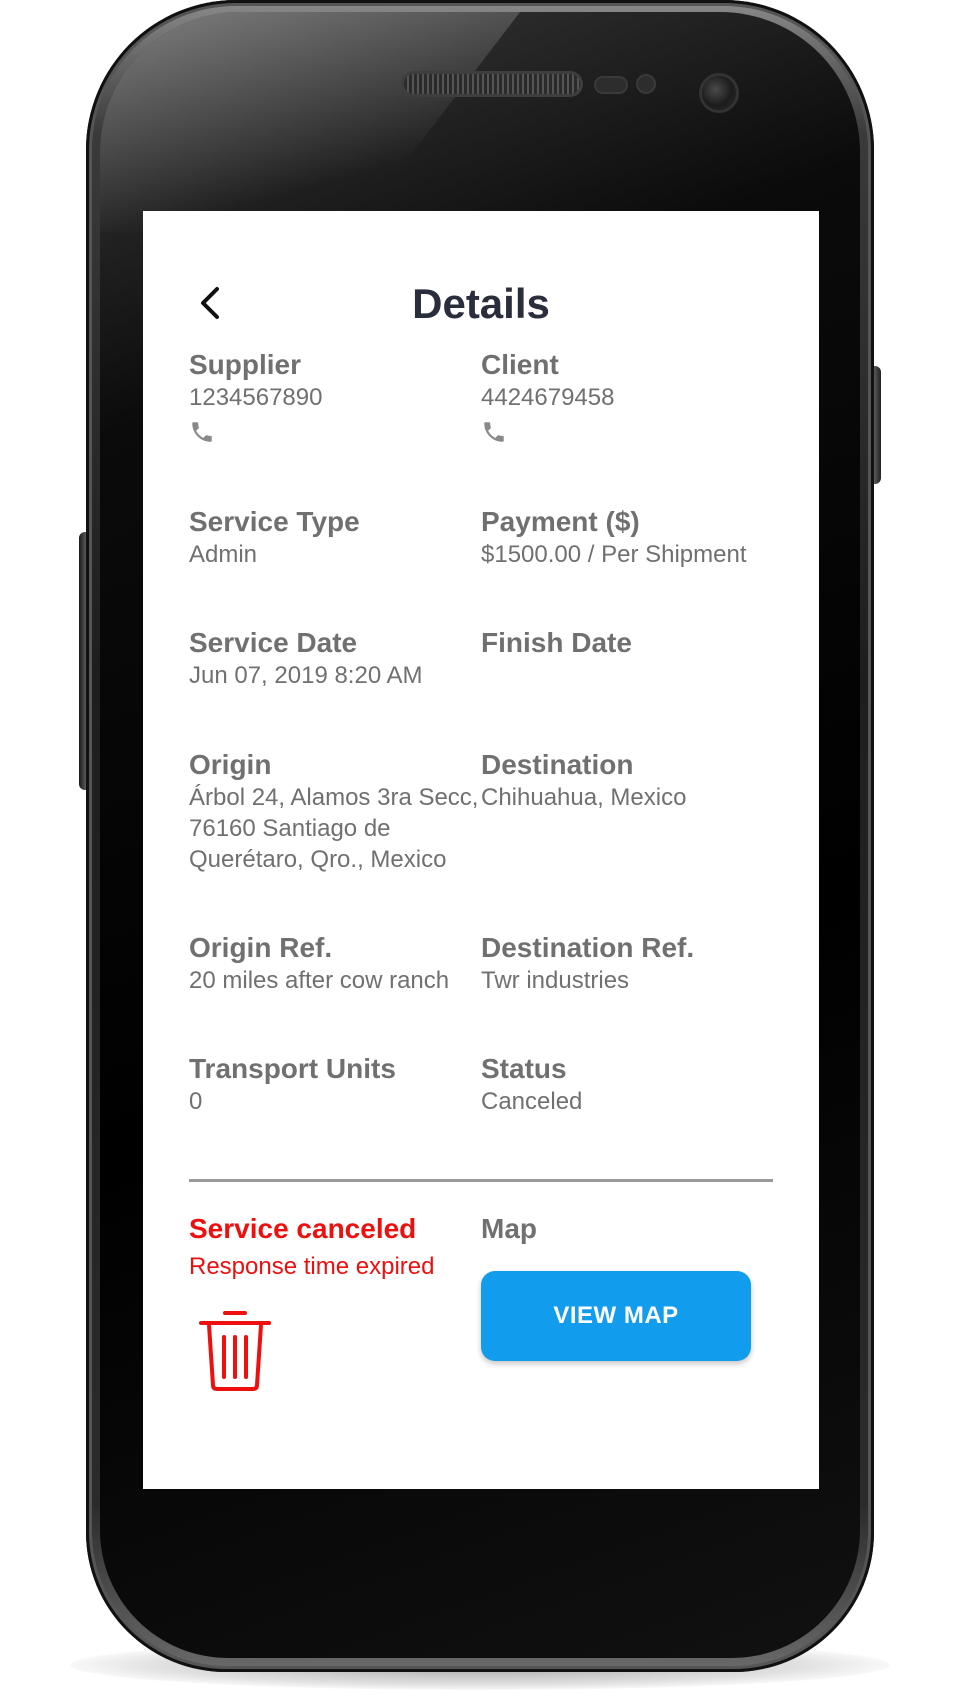  I want to click on supplier-field: Supplier 1234567890, so click(335, 396).